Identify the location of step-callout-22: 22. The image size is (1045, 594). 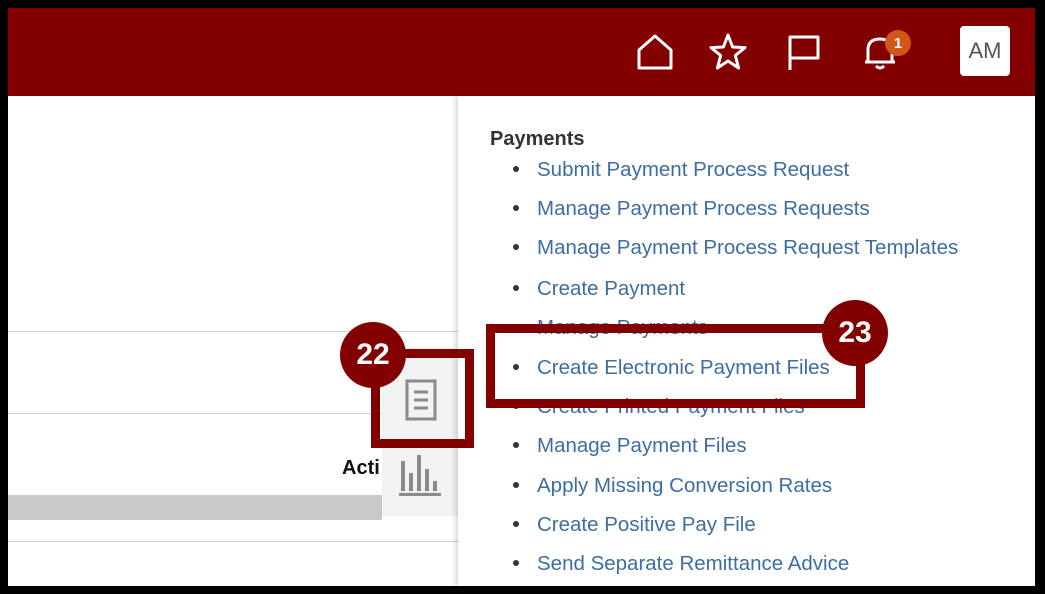
(373, 355).